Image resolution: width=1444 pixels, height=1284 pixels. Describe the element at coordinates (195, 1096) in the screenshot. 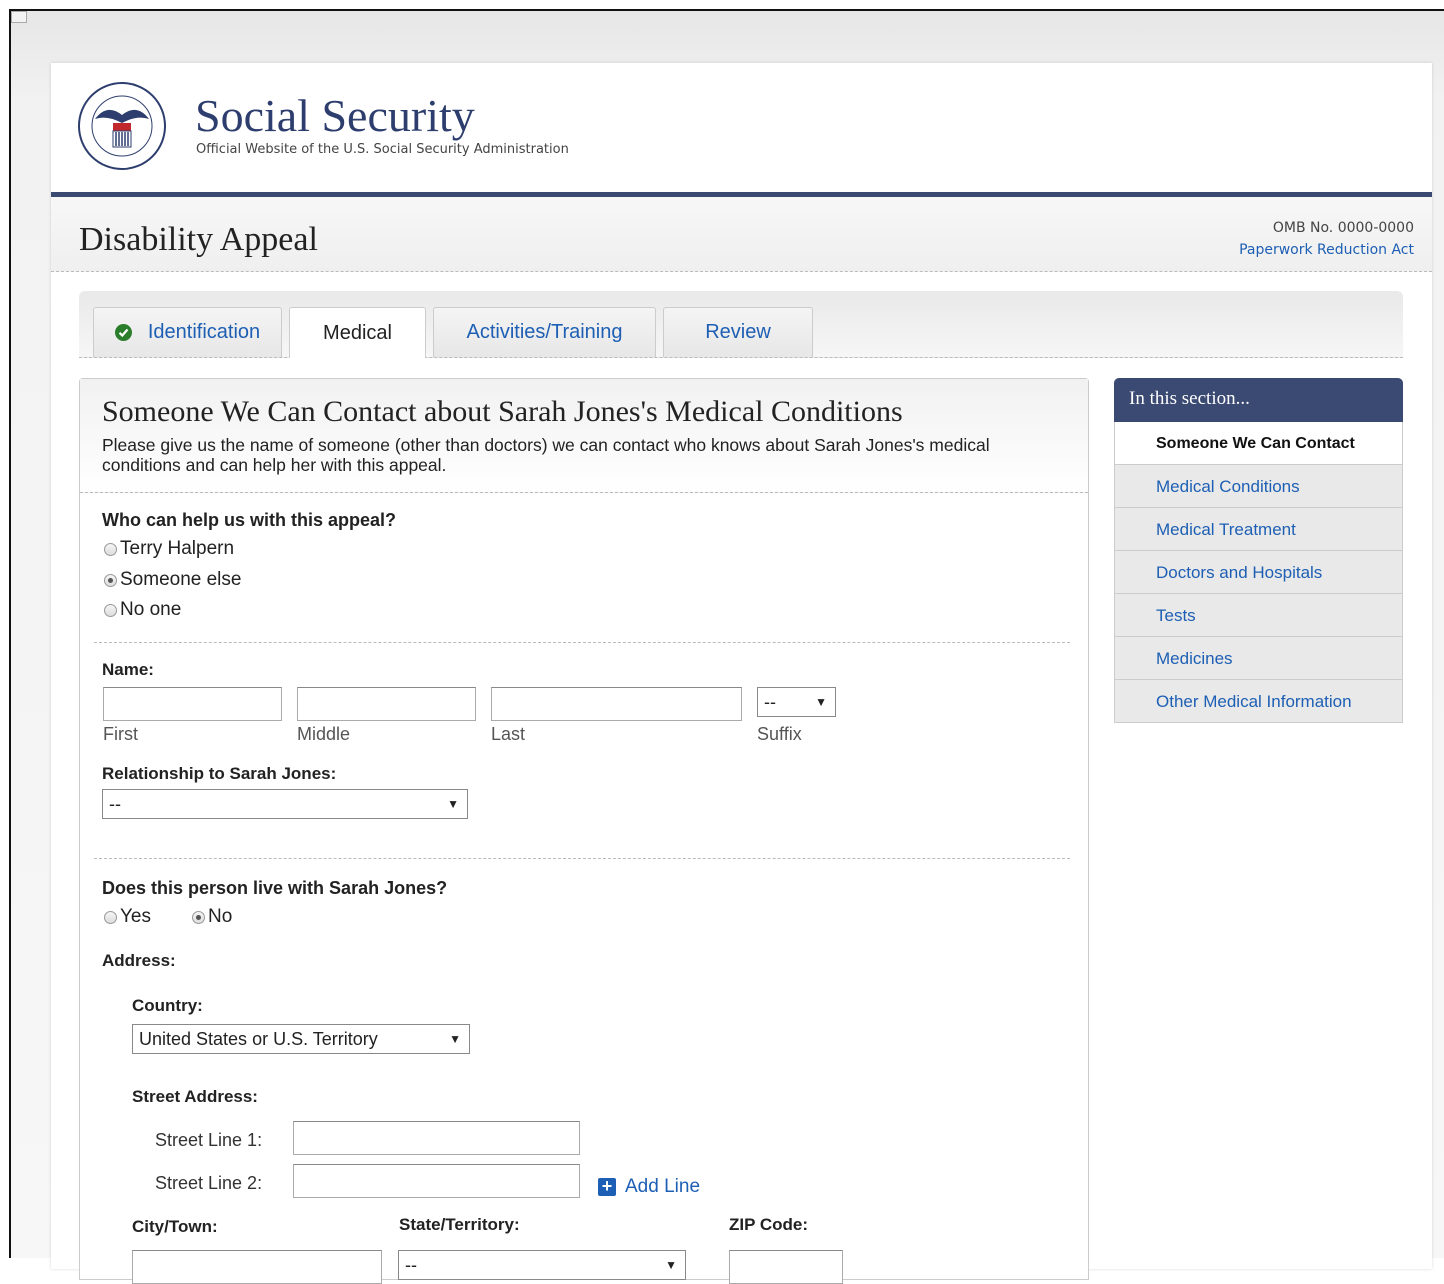

I see `street-address-label: Street Address:` at that location.